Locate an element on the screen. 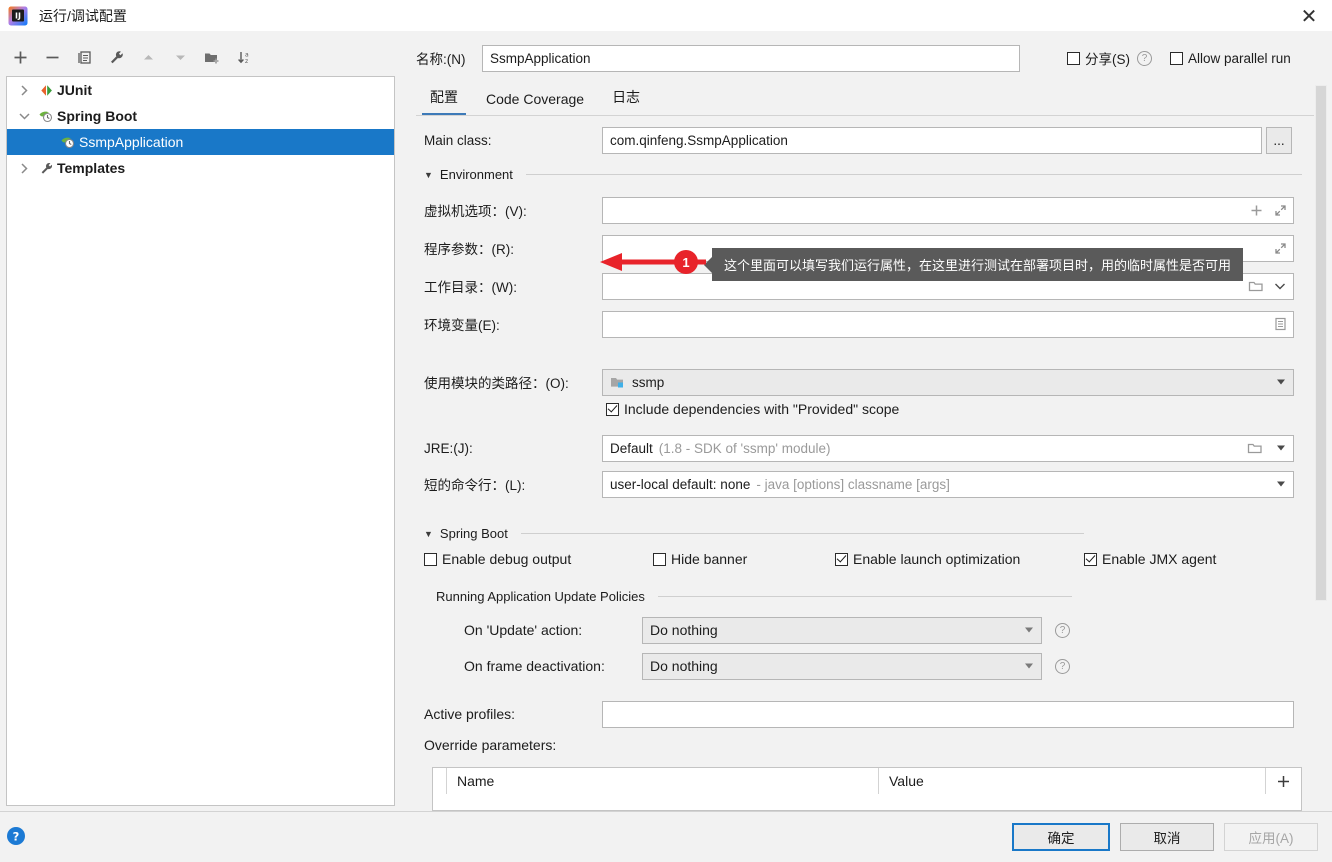 The width and height of the screenshot is (1332, 862). module-icon is located at coordinates (617, 382).